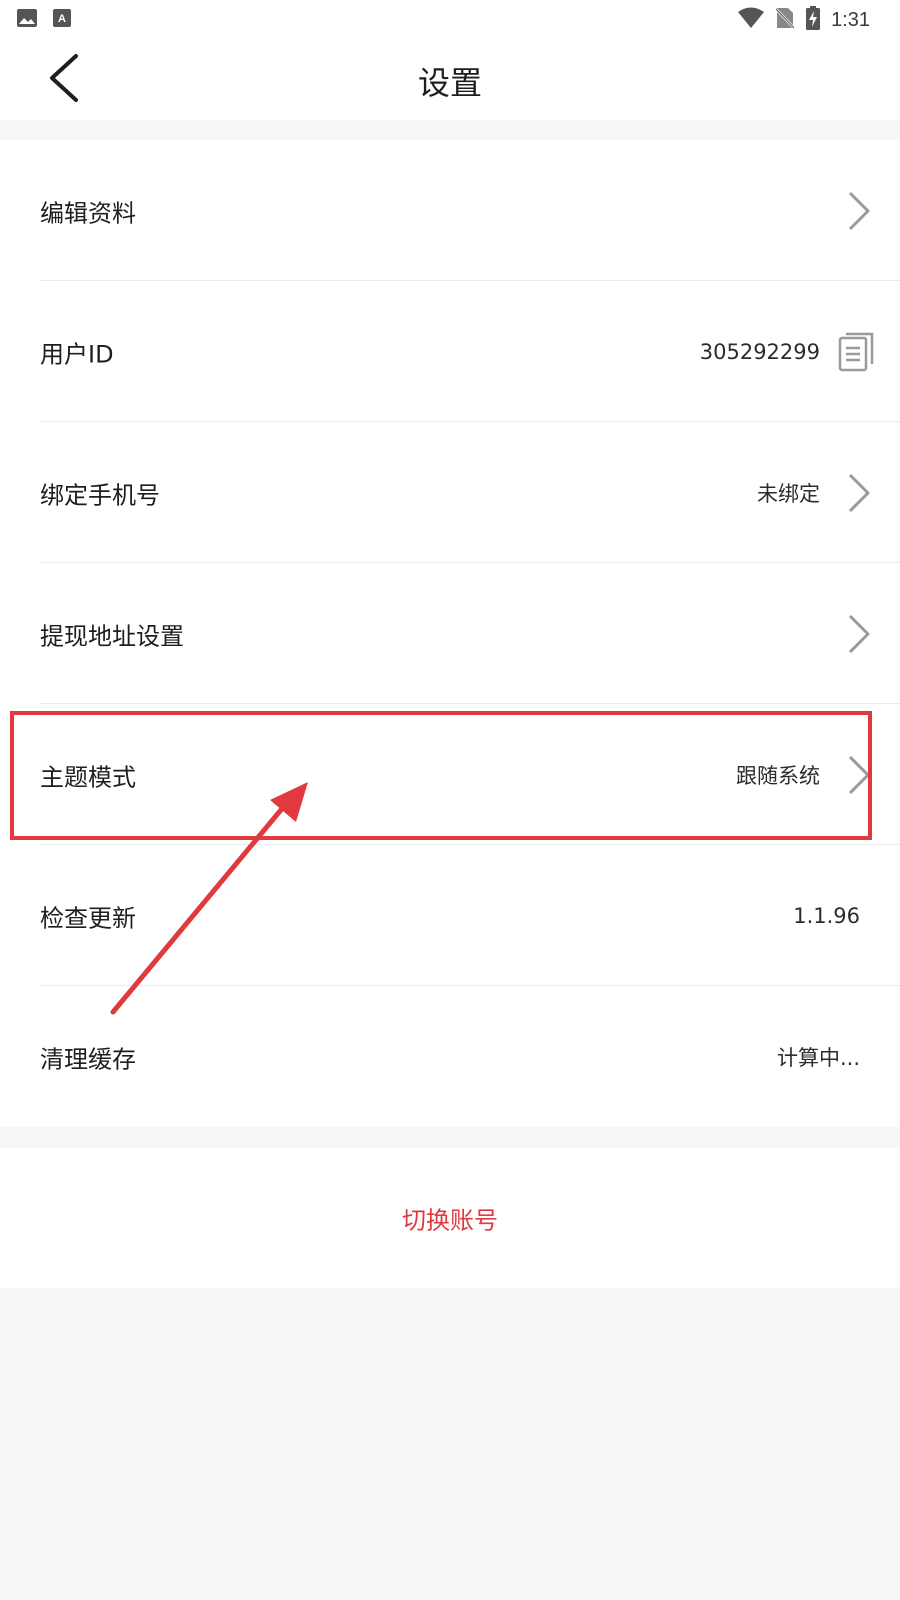 The image size is (900, 1600). I want to click on user-id-value: 305292299, so click(759, 351).